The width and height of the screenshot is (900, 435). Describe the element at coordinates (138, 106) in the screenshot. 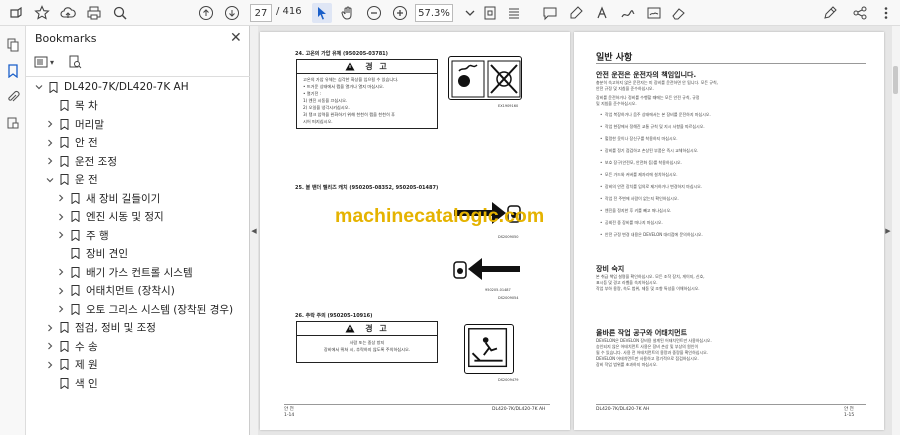

I see `bookmark-item: 목 차` at that location.